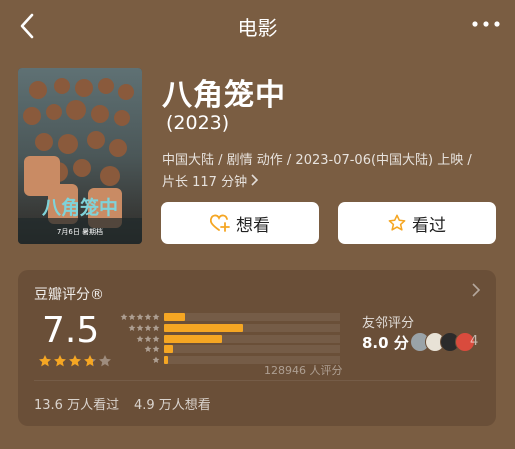 Image resolution: width=515 pixels, height=449 pixels. What do you see at coordinates (224, 95) in the screenshot?
I see `movie-title: 八角笼中` at bounding box center [224, 95].